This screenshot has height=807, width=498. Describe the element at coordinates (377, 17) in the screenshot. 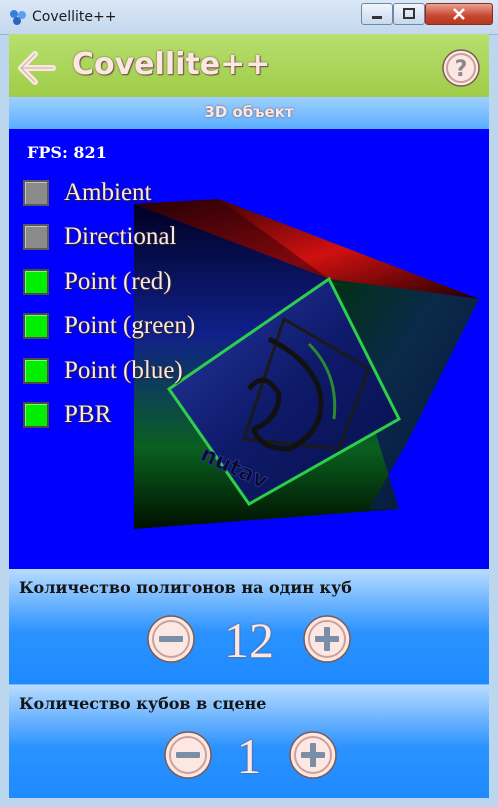

I see `minimize-icon` at that location.